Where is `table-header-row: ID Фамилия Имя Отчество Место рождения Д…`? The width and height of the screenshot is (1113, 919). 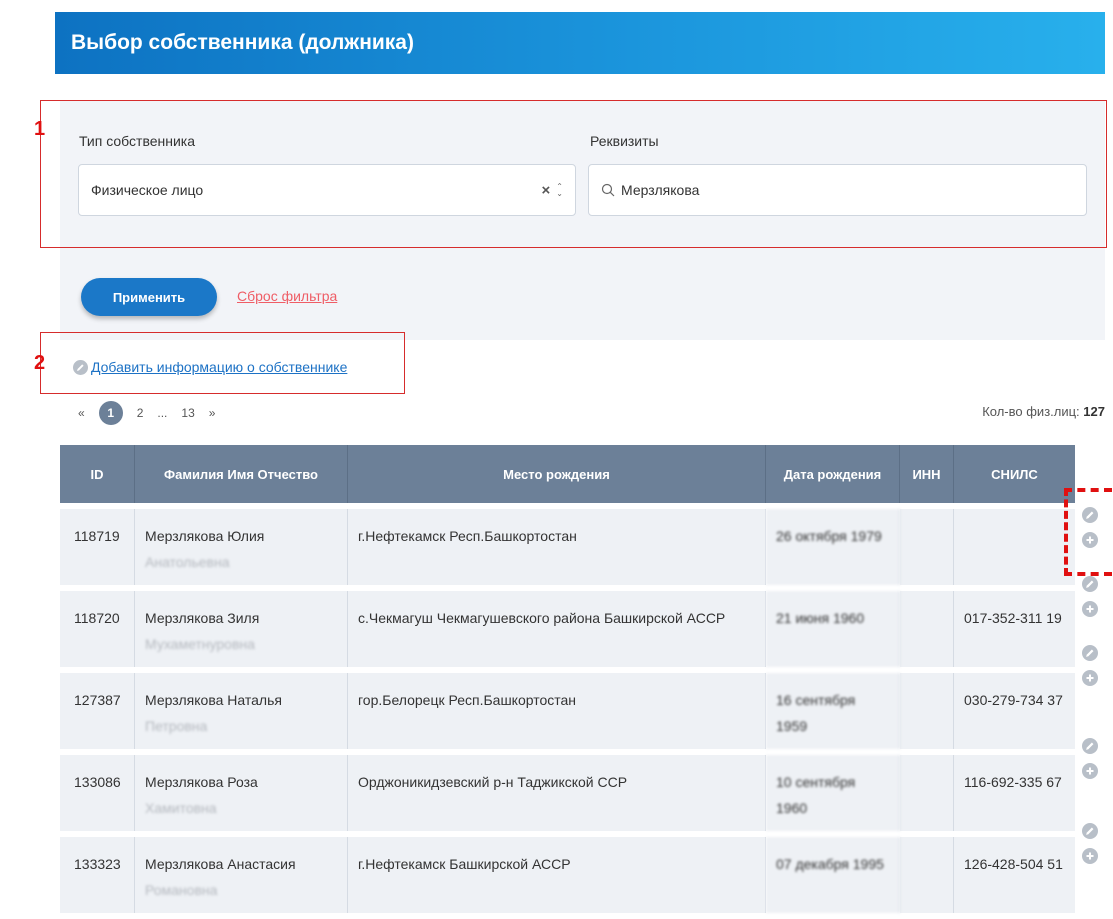
table-header-row: ID Фамилия Имя Отчество Место рождения Д… is located at coordinates (567, 474).